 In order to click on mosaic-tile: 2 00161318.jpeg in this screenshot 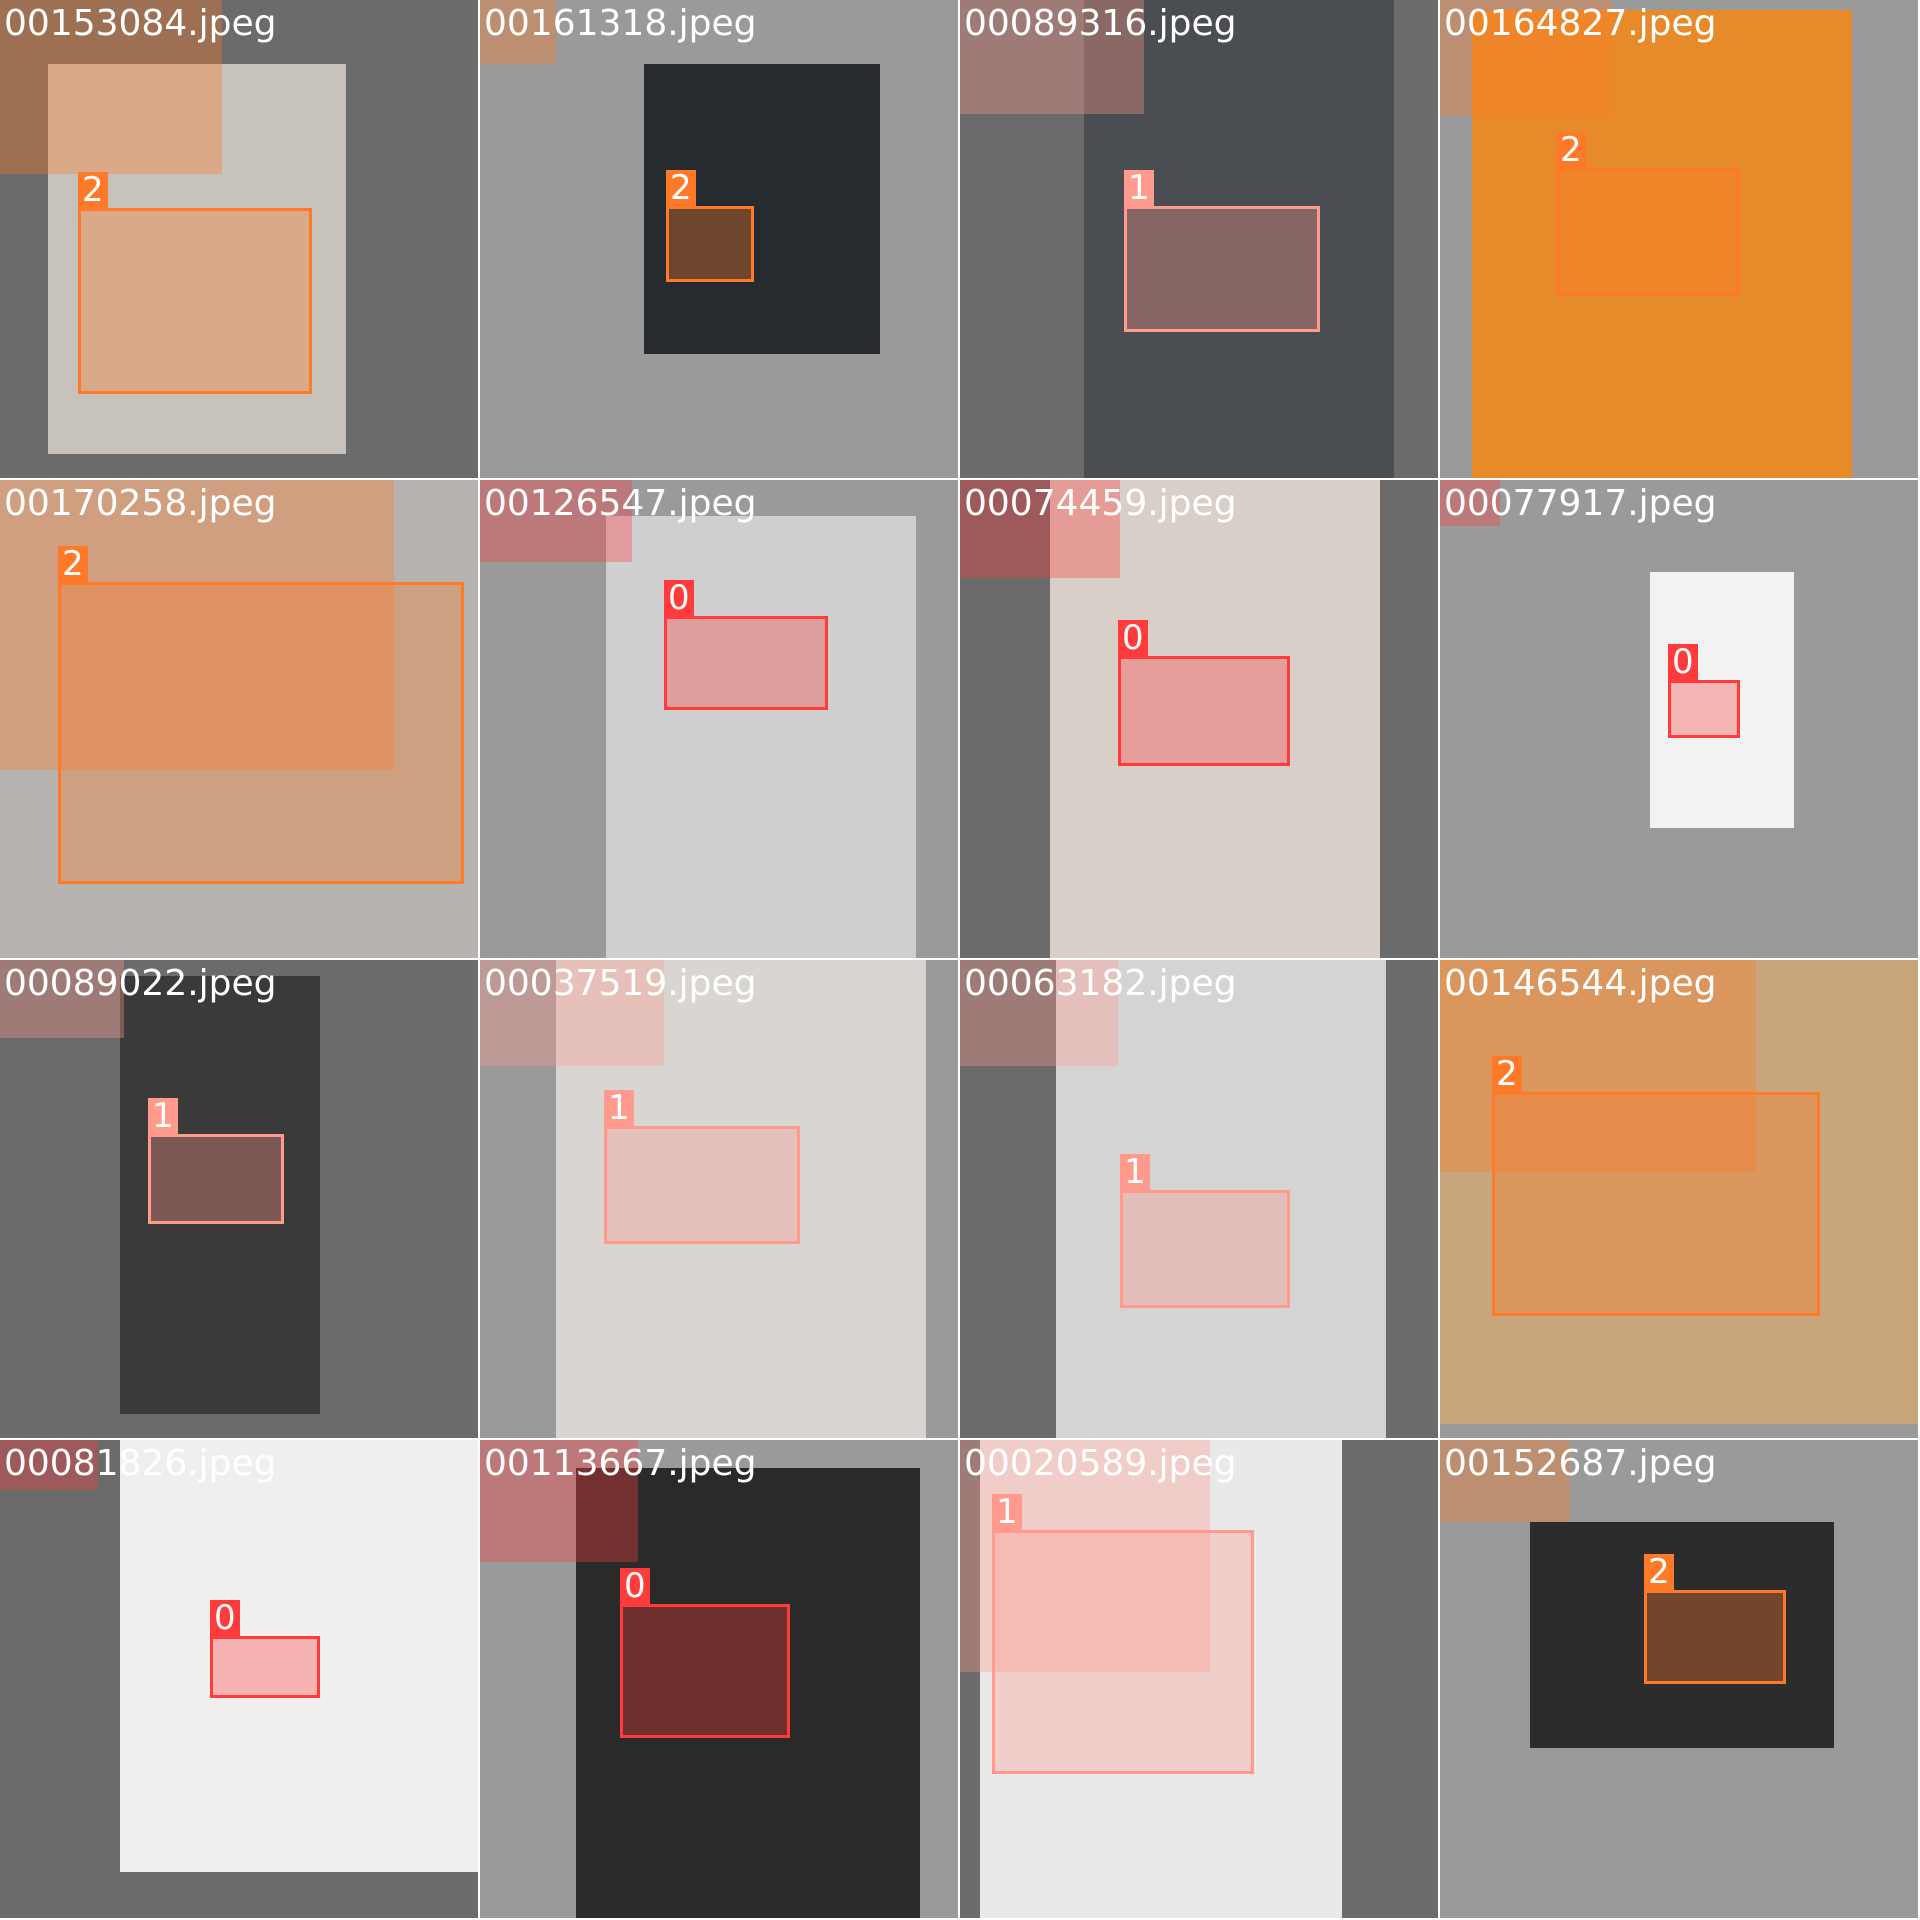, I will do `click(719, 239)`.